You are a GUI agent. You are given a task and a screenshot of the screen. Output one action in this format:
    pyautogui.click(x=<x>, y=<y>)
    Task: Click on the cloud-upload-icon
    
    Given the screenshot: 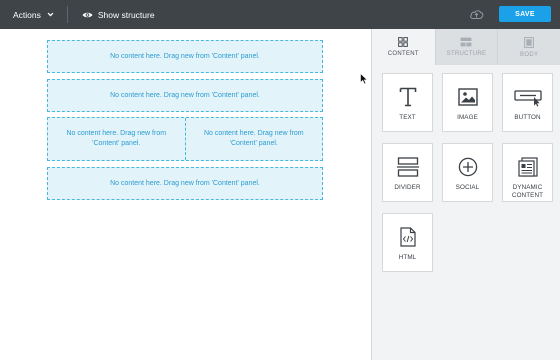 What is the action you would take?
    pyautogui.click(x=476, y=14)
    